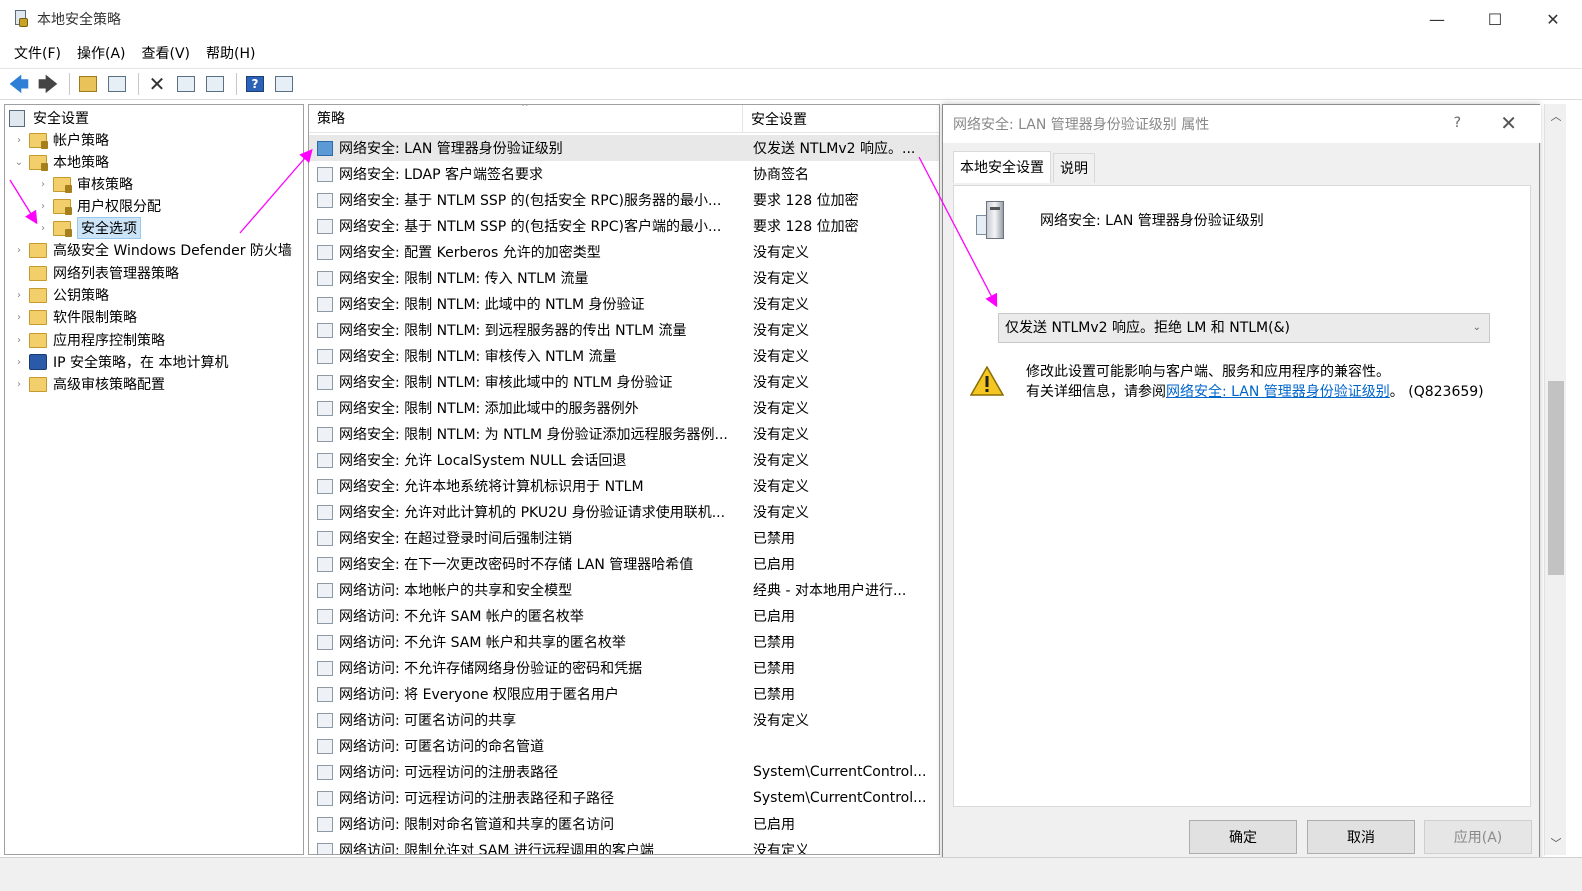 Image resolution: width=1582 pixels, height=891 pixels. Describe the element at coordinates (75, 317) in the screenshot. I see `tree-item-software-restriction: › 软件限制策略` at that location.